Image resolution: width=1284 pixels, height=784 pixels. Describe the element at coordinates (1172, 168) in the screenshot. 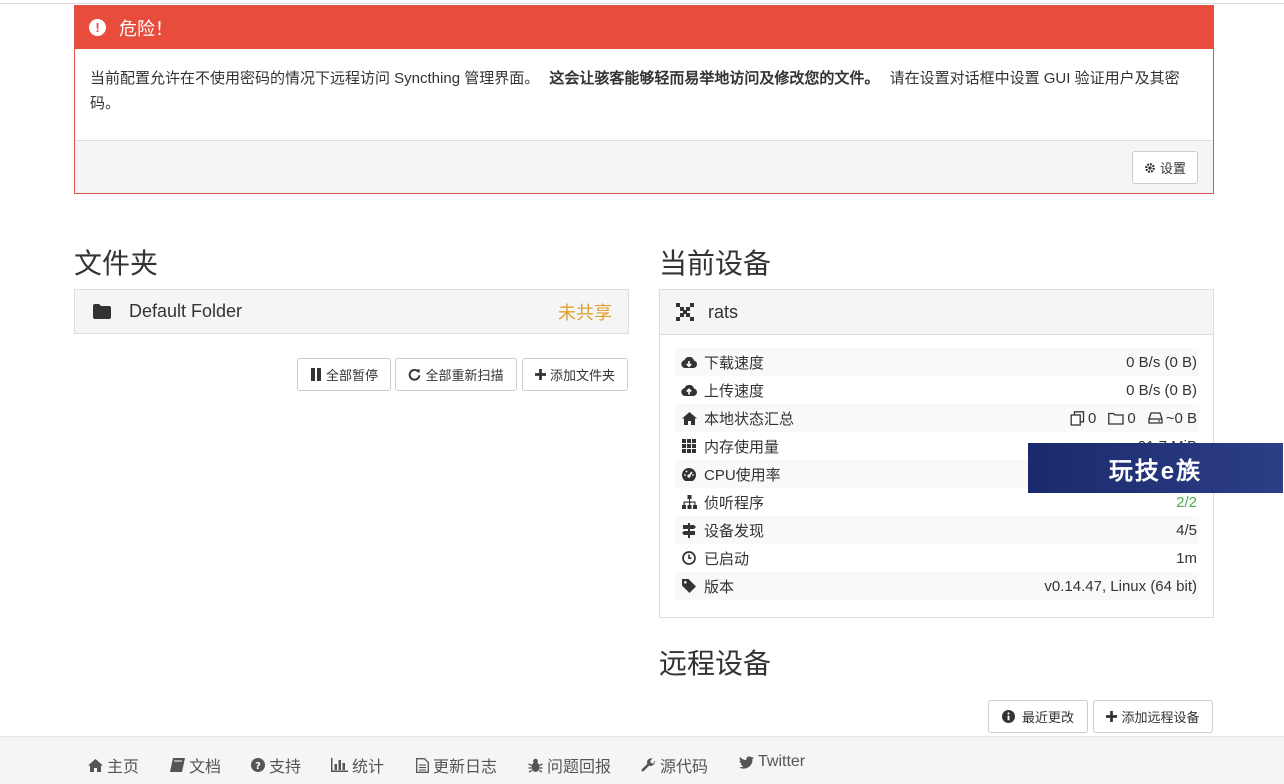

I see `settings-button-label: 设置` at that location.